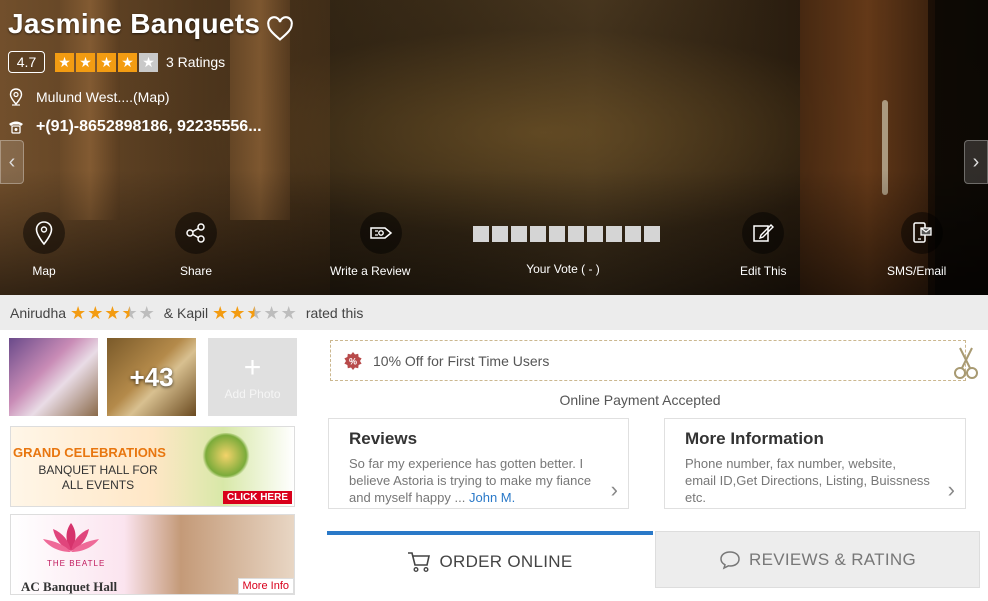 This screenshot has width=988, height=601. What do you see at coordinates (506, 561) in the screenshot?
I see `tab-order-online-label: ORDER ONLINE` at bounding box center [506, 561].